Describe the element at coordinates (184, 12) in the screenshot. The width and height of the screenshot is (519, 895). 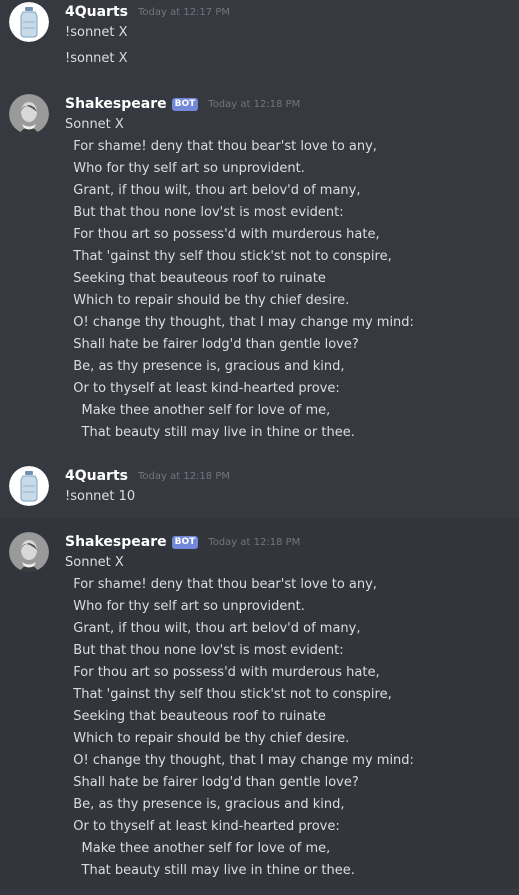
I see `timestamp: Today at 12:17 PM` at that location.